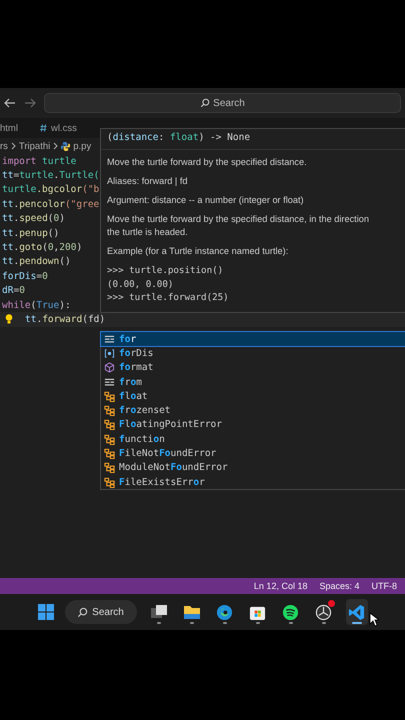  What do you see at coordinates (51, 190) in the screenshot?
I see `code-line: turtle.bgcolor("b` at bounding box center [51, 190].